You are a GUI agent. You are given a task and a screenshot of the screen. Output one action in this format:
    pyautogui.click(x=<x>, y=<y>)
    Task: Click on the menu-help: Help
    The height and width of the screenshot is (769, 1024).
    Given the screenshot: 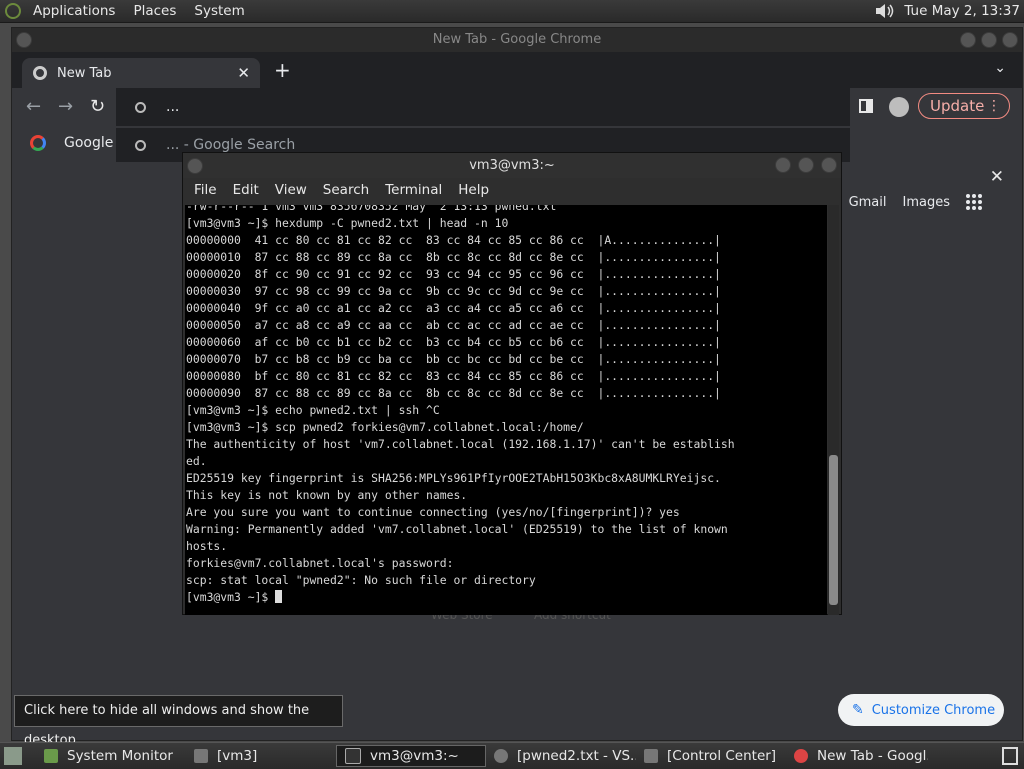 What is the action you would take?
    pyautogui.click(x=473, y=190)
    